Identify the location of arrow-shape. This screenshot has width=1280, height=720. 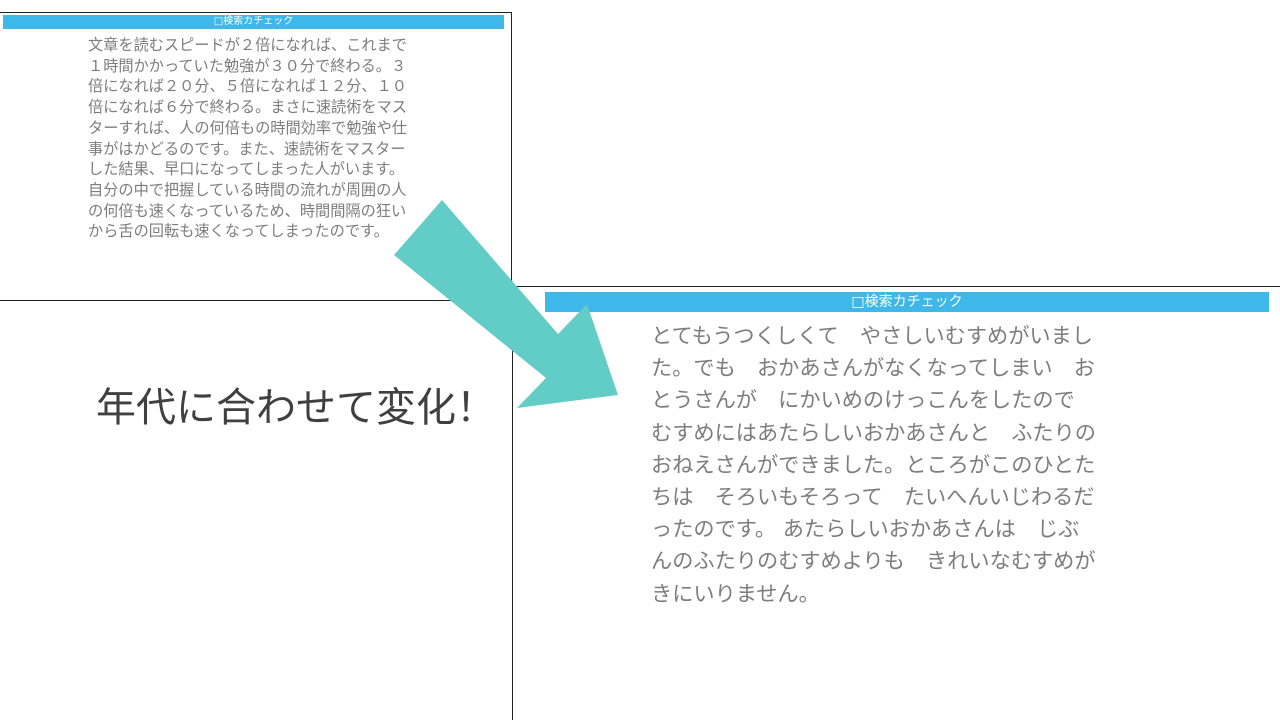
(506, 304).